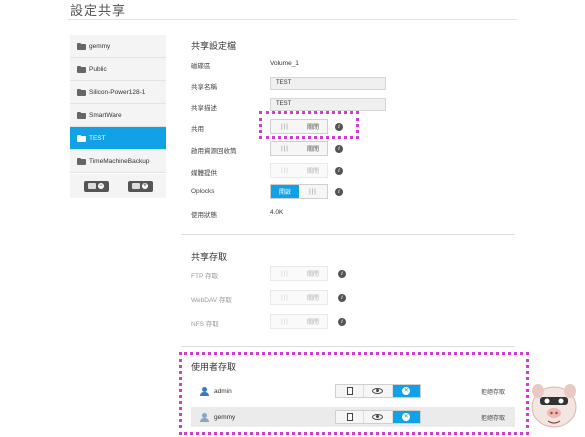 The image size is (585, 437). I want to click on ftp-toggle: ||| 關閉, so click(299, 273).